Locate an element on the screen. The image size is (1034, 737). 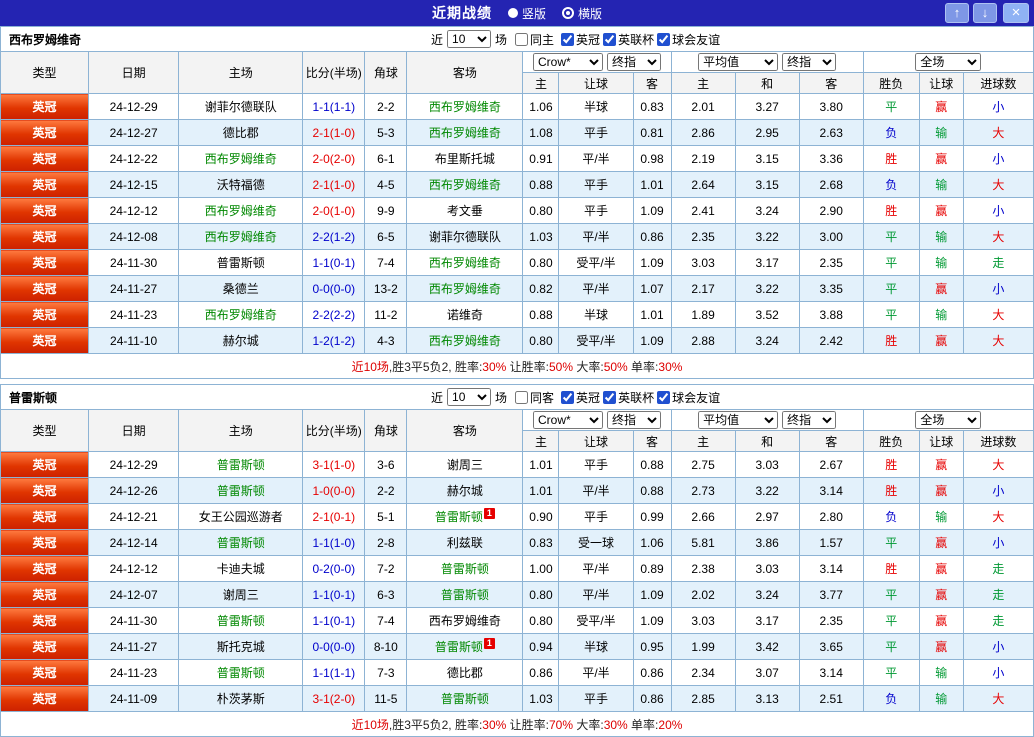
euro-home-odds: 2.86 is located at coordinates (703, 132).